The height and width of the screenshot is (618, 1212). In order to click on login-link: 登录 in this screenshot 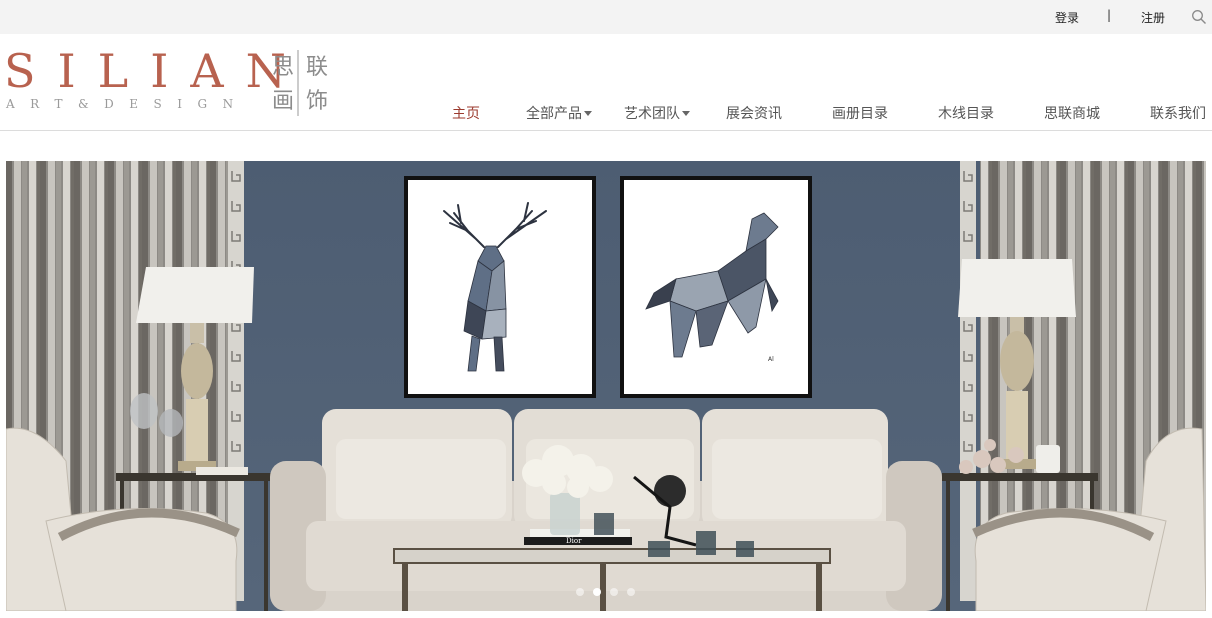, I will do `click(1067, 17)`.